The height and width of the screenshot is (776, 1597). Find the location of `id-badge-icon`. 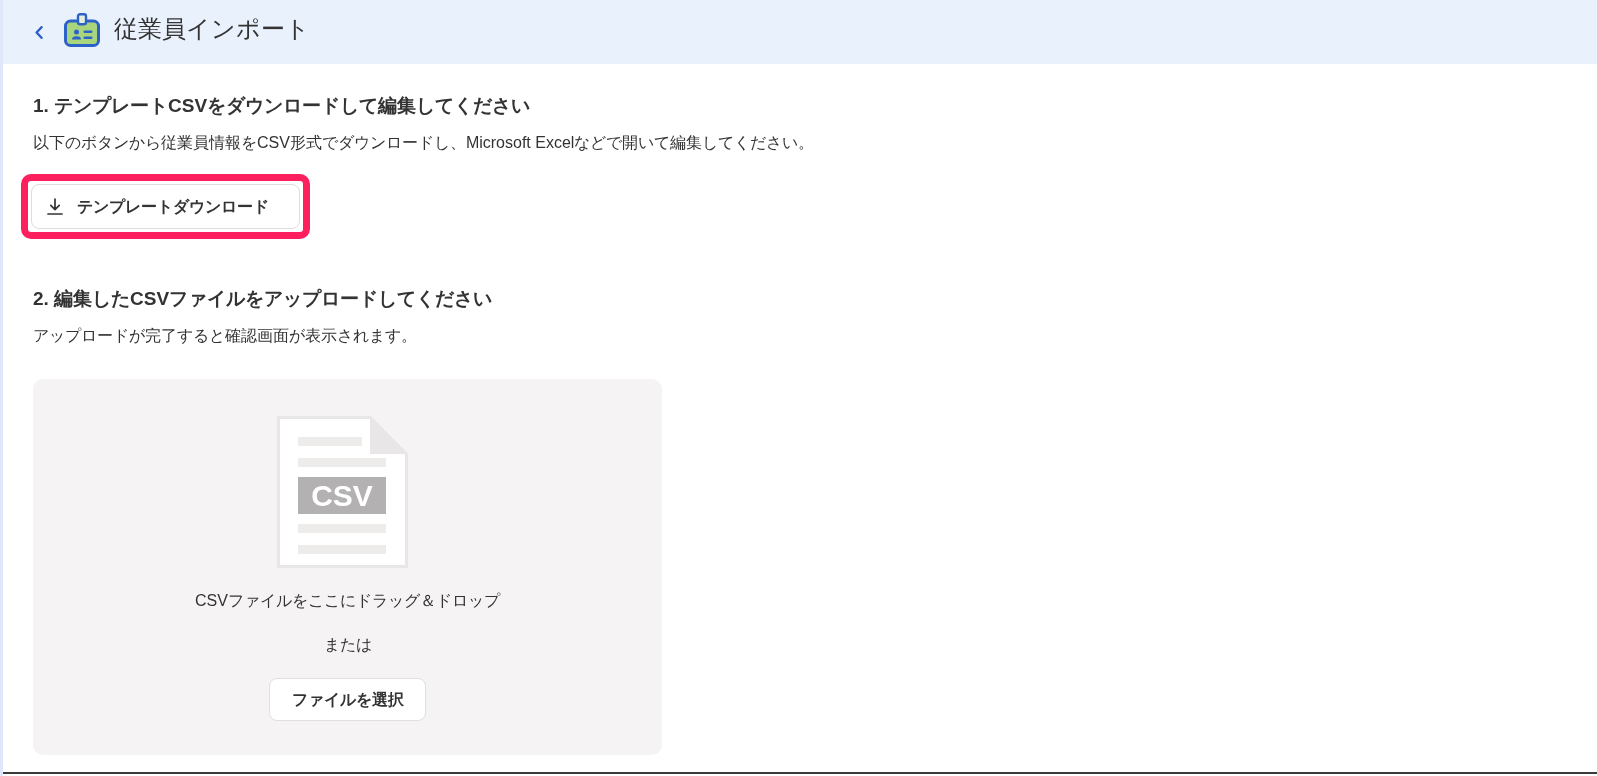

id-badge-icon is located at coordinates (82, 30).